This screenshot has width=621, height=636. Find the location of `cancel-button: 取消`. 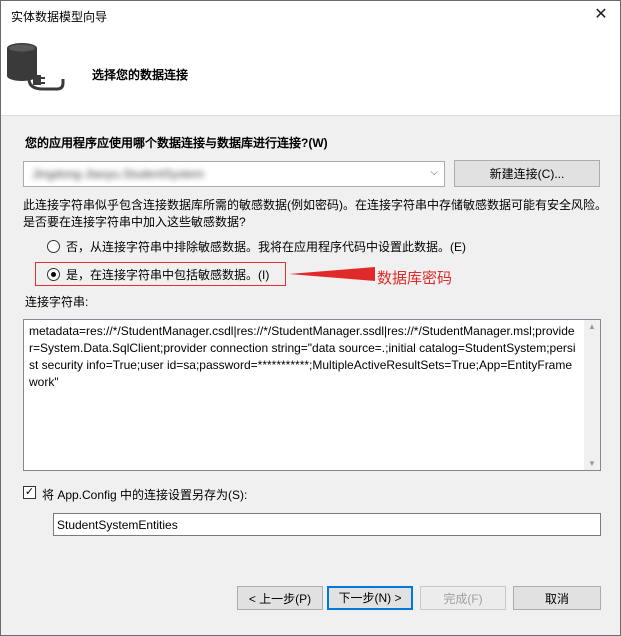

cancel-button: 取消 is located at coordinates (557, 598).